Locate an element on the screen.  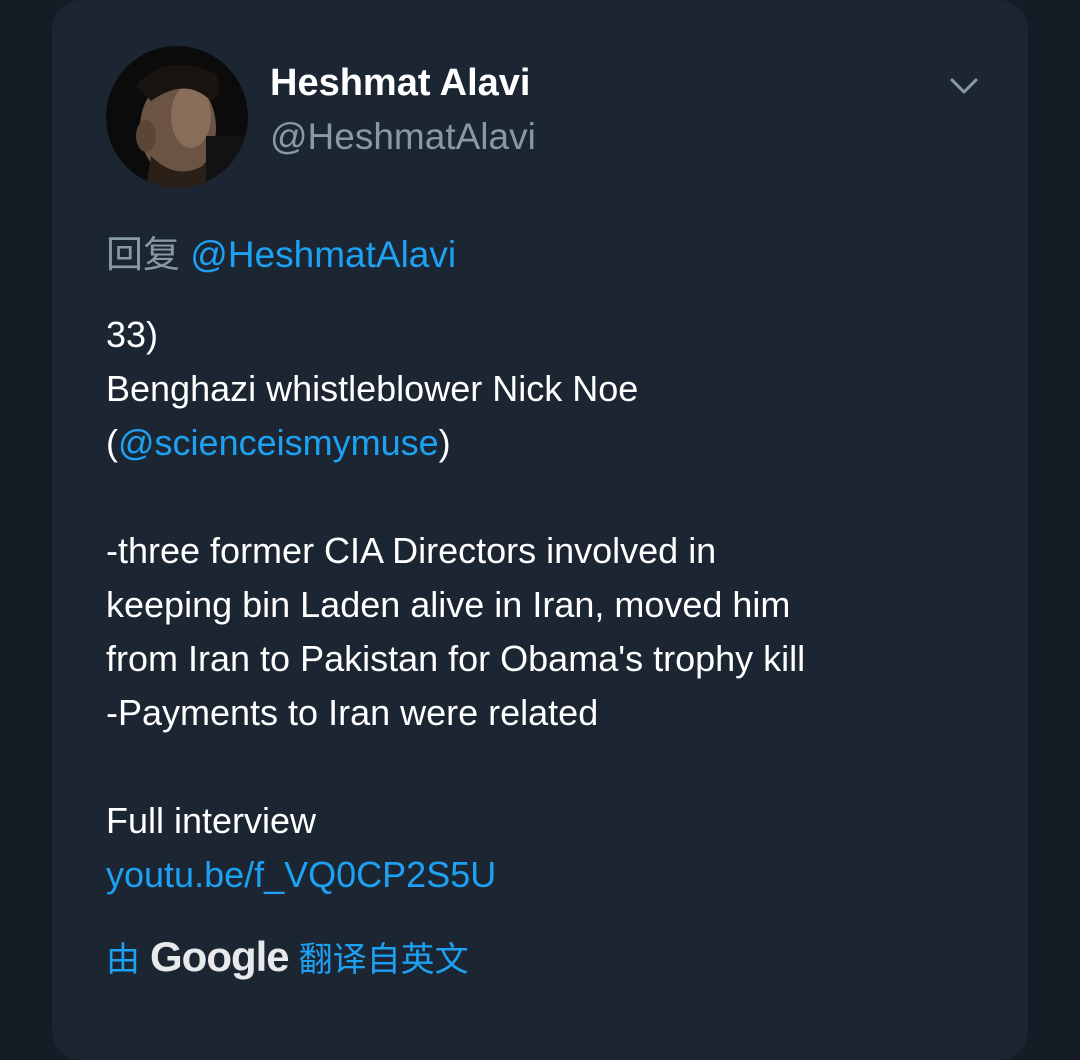
mention-link: @scienceismymuse is located at coordinates (278, 442).